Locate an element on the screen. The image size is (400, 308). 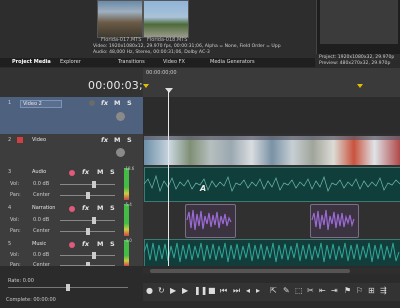
play-from-start-icon: ▶ is located at coordinates (173, 290).